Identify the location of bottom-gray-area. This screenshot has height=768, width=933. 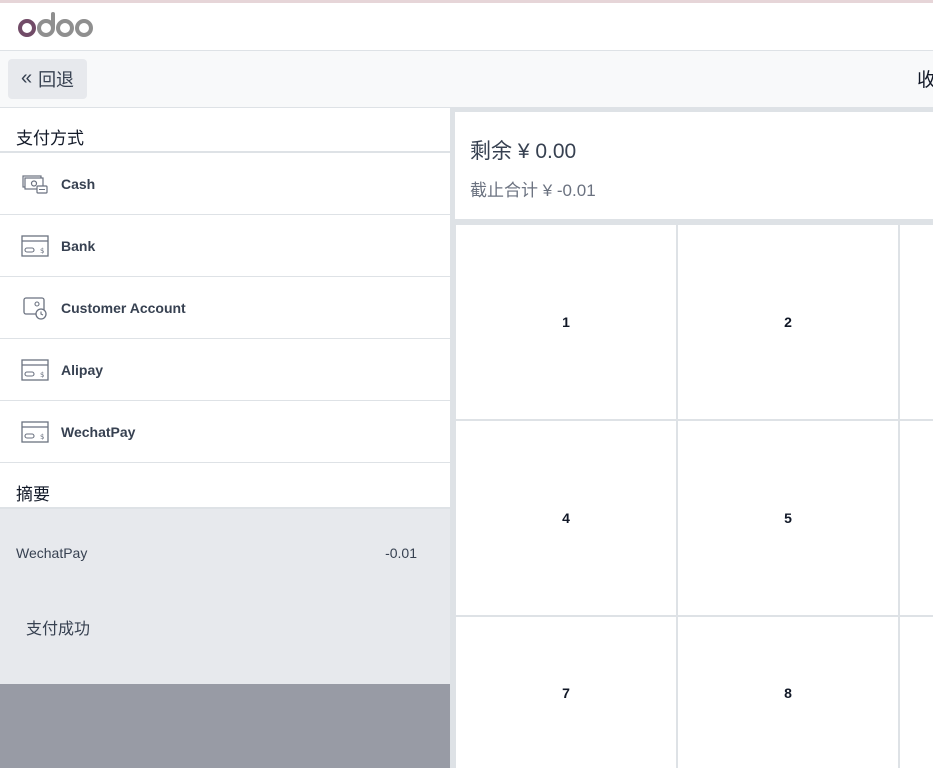
(225, 726).